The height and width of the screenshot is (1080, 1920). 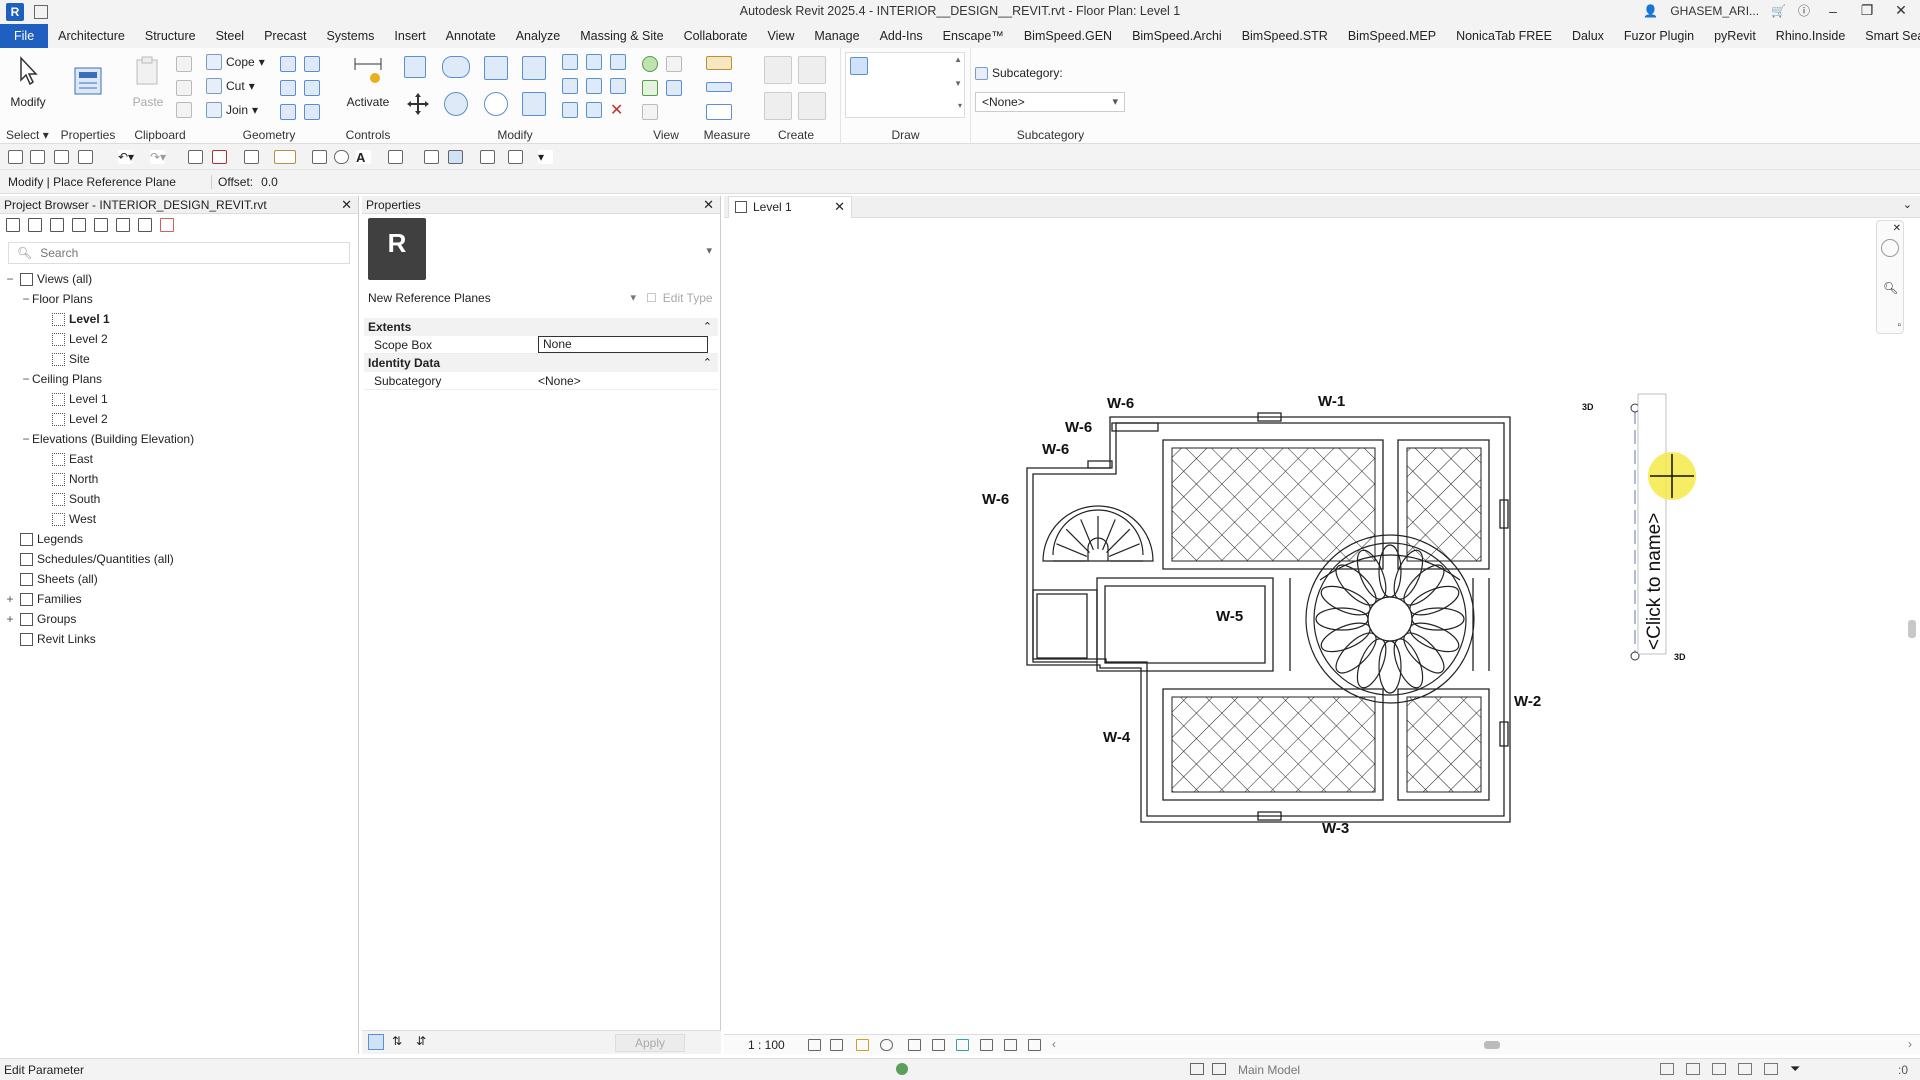 What do you see at coordinates (1117, 737) in the screenshot?
I see `wall-label: W-4` at bounding box center [1117, 737].